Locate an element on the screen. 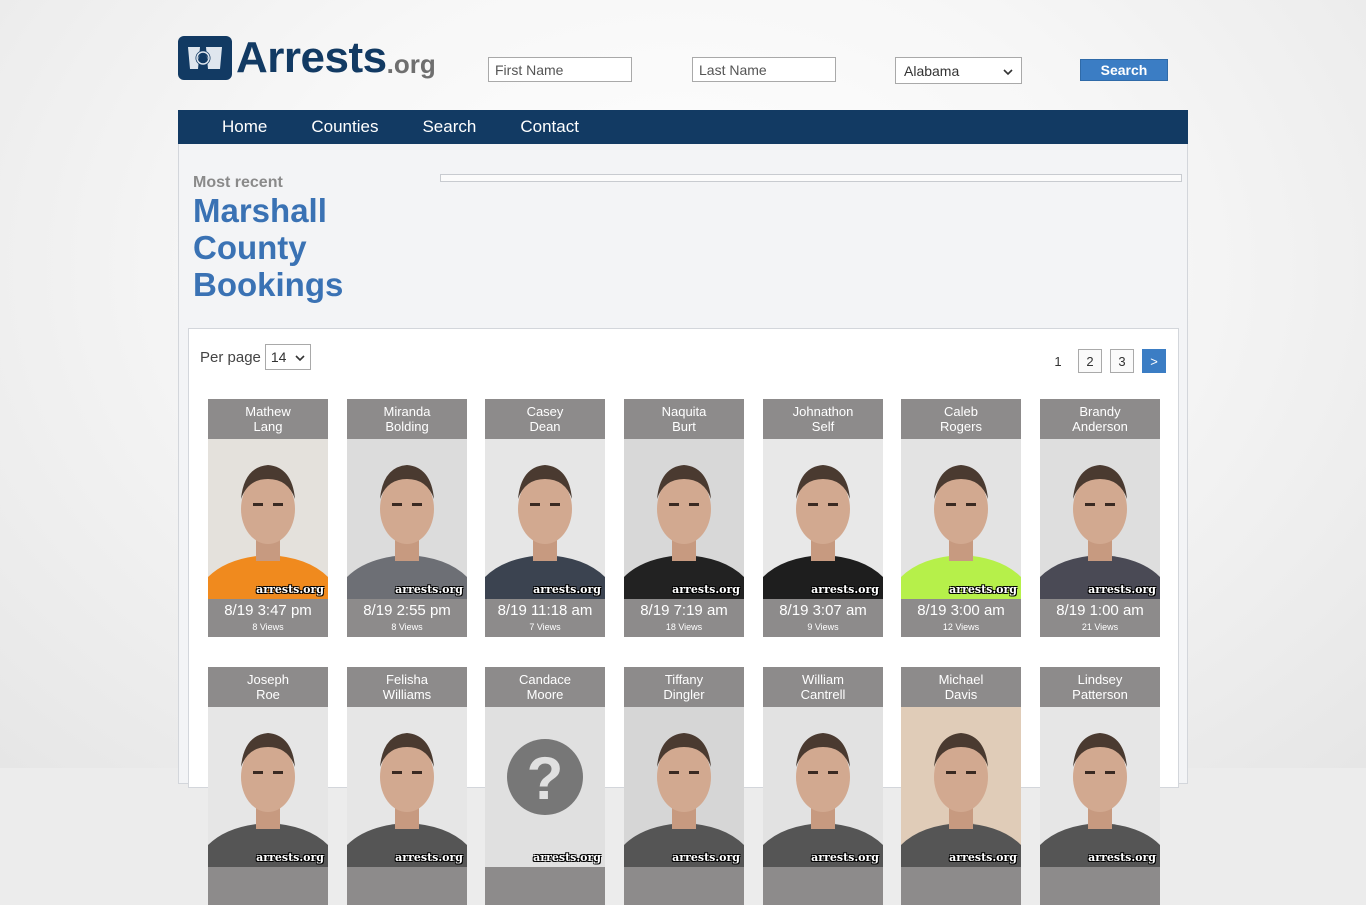 The height and width of the screenshot is (905, 1366). booking-card: Tiffany Dingler arrests.org is located at coordinates (684, 786).